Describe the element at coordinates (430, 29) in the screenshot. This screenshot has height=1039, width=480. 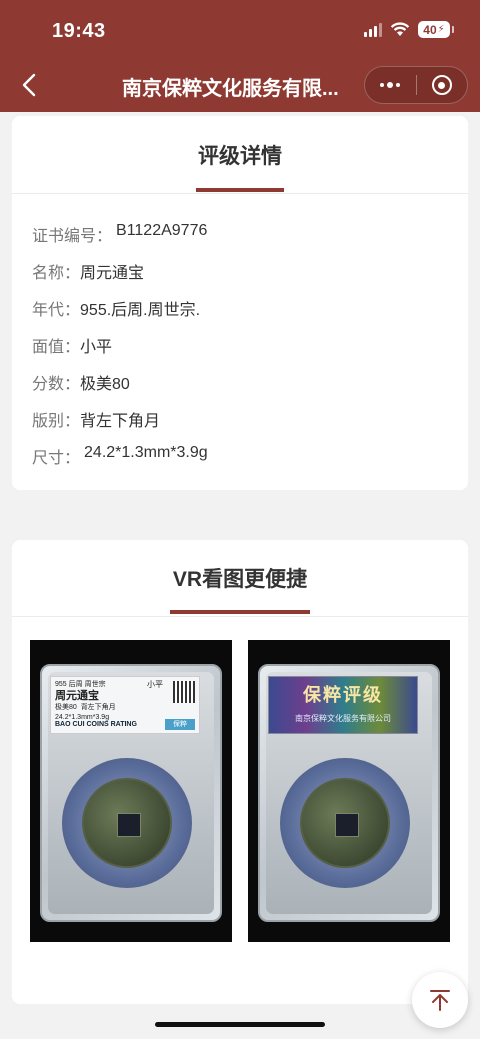
I see `battery-level: 40` at that location.